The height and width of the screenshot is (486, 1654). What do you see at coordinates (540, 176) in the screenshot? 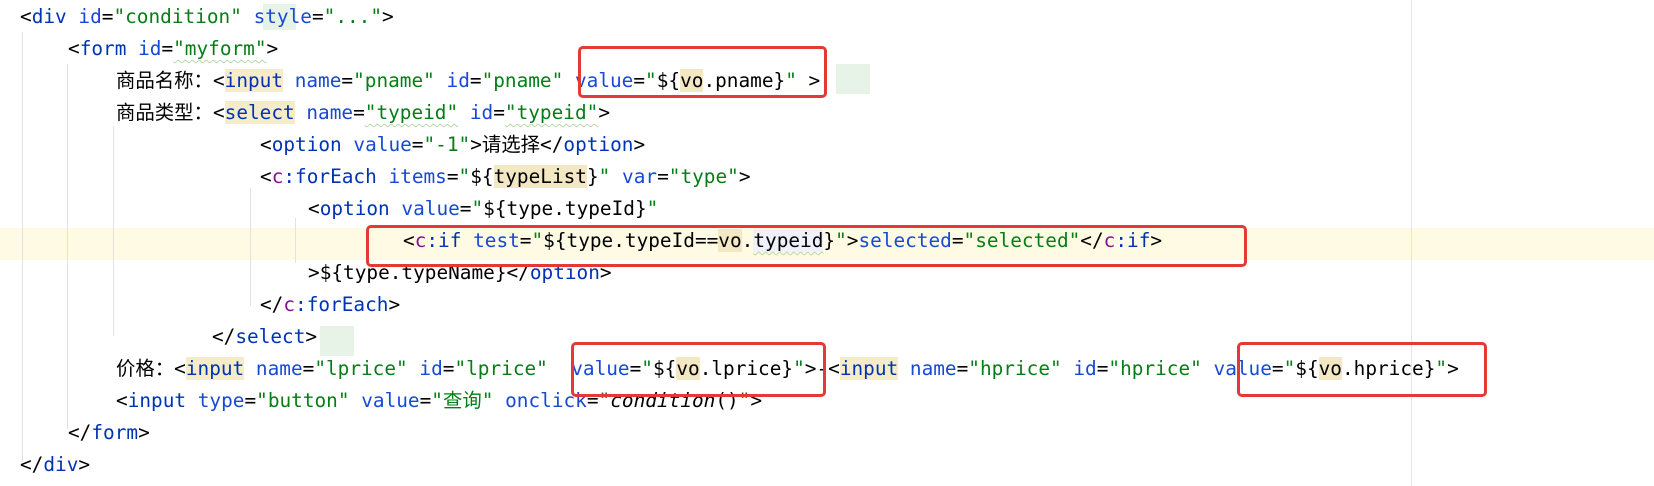
I see `code-token: typeList` at bounding box center [540, 176].